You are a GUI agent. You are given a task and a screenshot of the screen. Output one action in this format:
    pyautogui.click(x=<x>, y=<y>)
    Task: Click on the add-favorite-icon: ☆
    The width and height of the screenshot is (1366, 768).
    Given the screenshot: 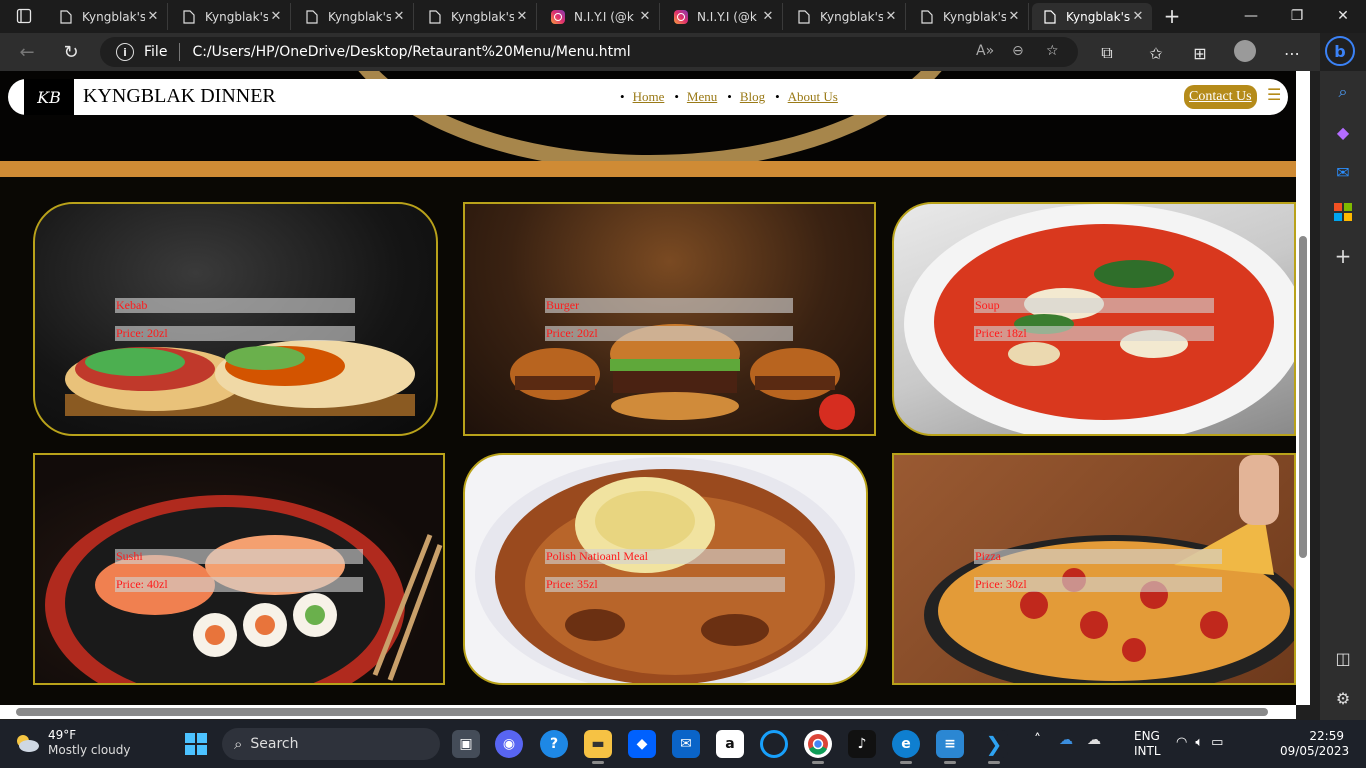 What is the action you would take?
    pyautogui.click(x=1052, y=51)
    